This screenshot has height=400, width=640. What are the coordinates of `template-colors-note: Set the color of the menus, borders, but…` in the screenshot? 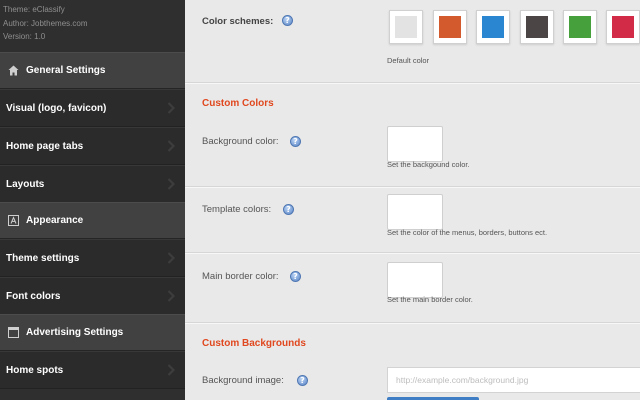 It's located at (467, 232).